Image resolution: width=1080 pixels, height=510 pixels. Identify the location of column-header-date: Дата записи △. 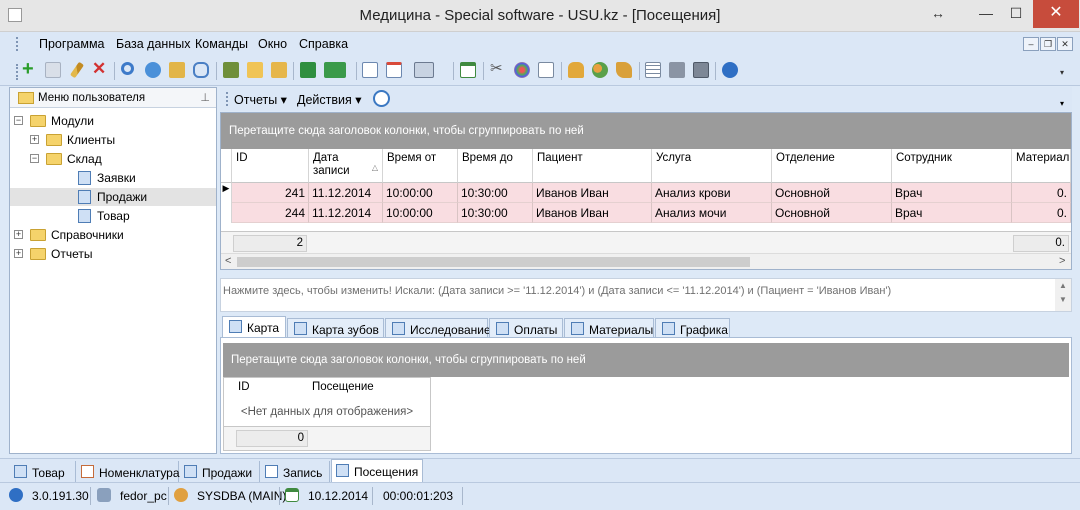
(346, 166).